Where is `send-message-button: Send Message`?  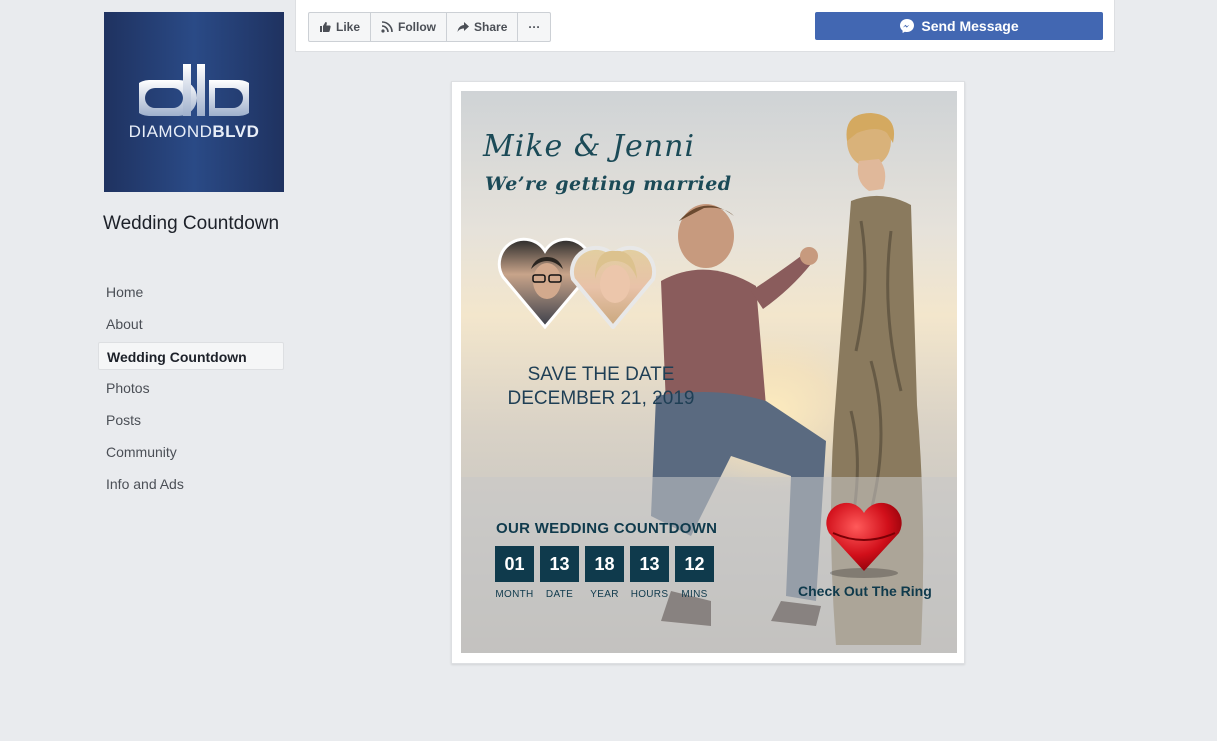 send-message-button: Send Message is located at coordinates (959, 26).